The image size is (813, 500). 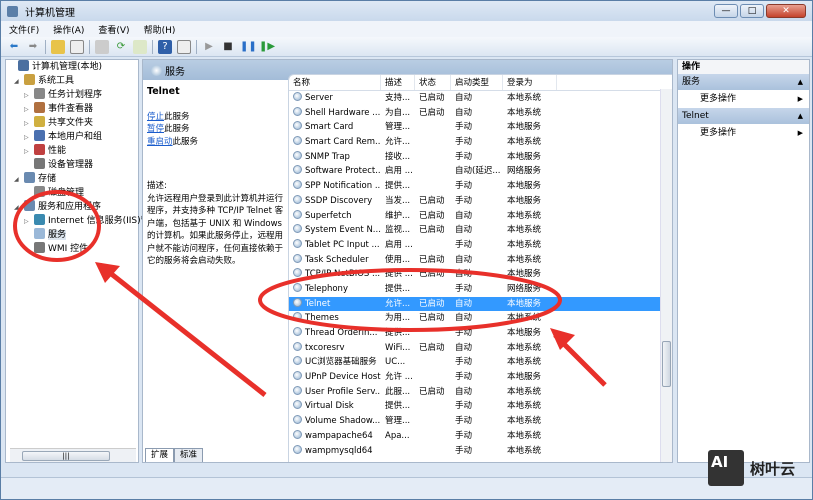 What do you see at coordinates (14, 47) in the screenshot?
I see `back-icon: ⬅` at bounding box center [14, 47].